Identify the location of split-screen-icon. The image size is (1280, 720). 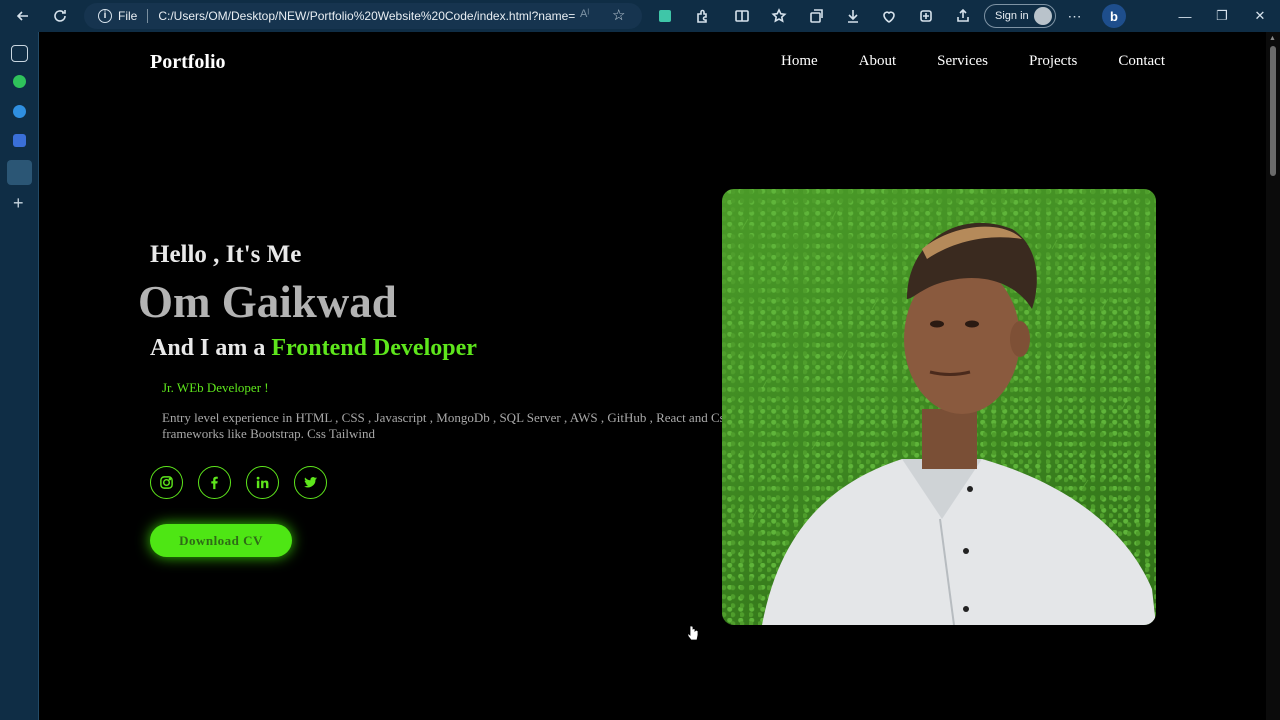
(742, 16).